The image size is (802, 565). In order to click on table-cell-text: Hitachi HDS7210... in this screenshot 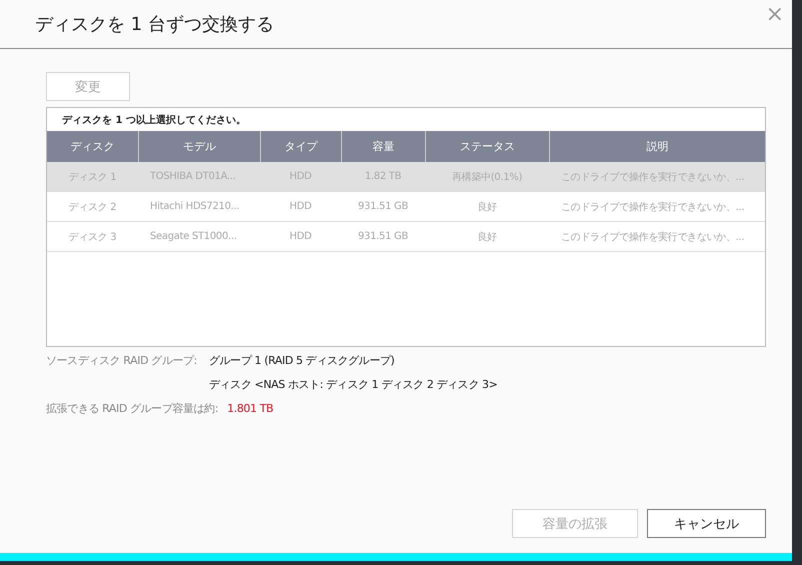, I will do `click(194, 207)`.